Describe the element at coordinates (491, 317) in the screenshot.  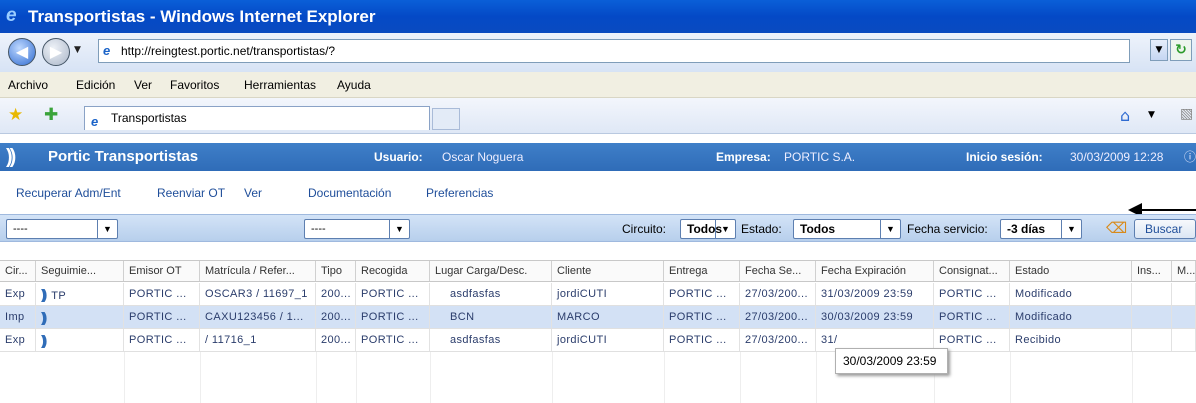
I see `cell: BCN` at that location.